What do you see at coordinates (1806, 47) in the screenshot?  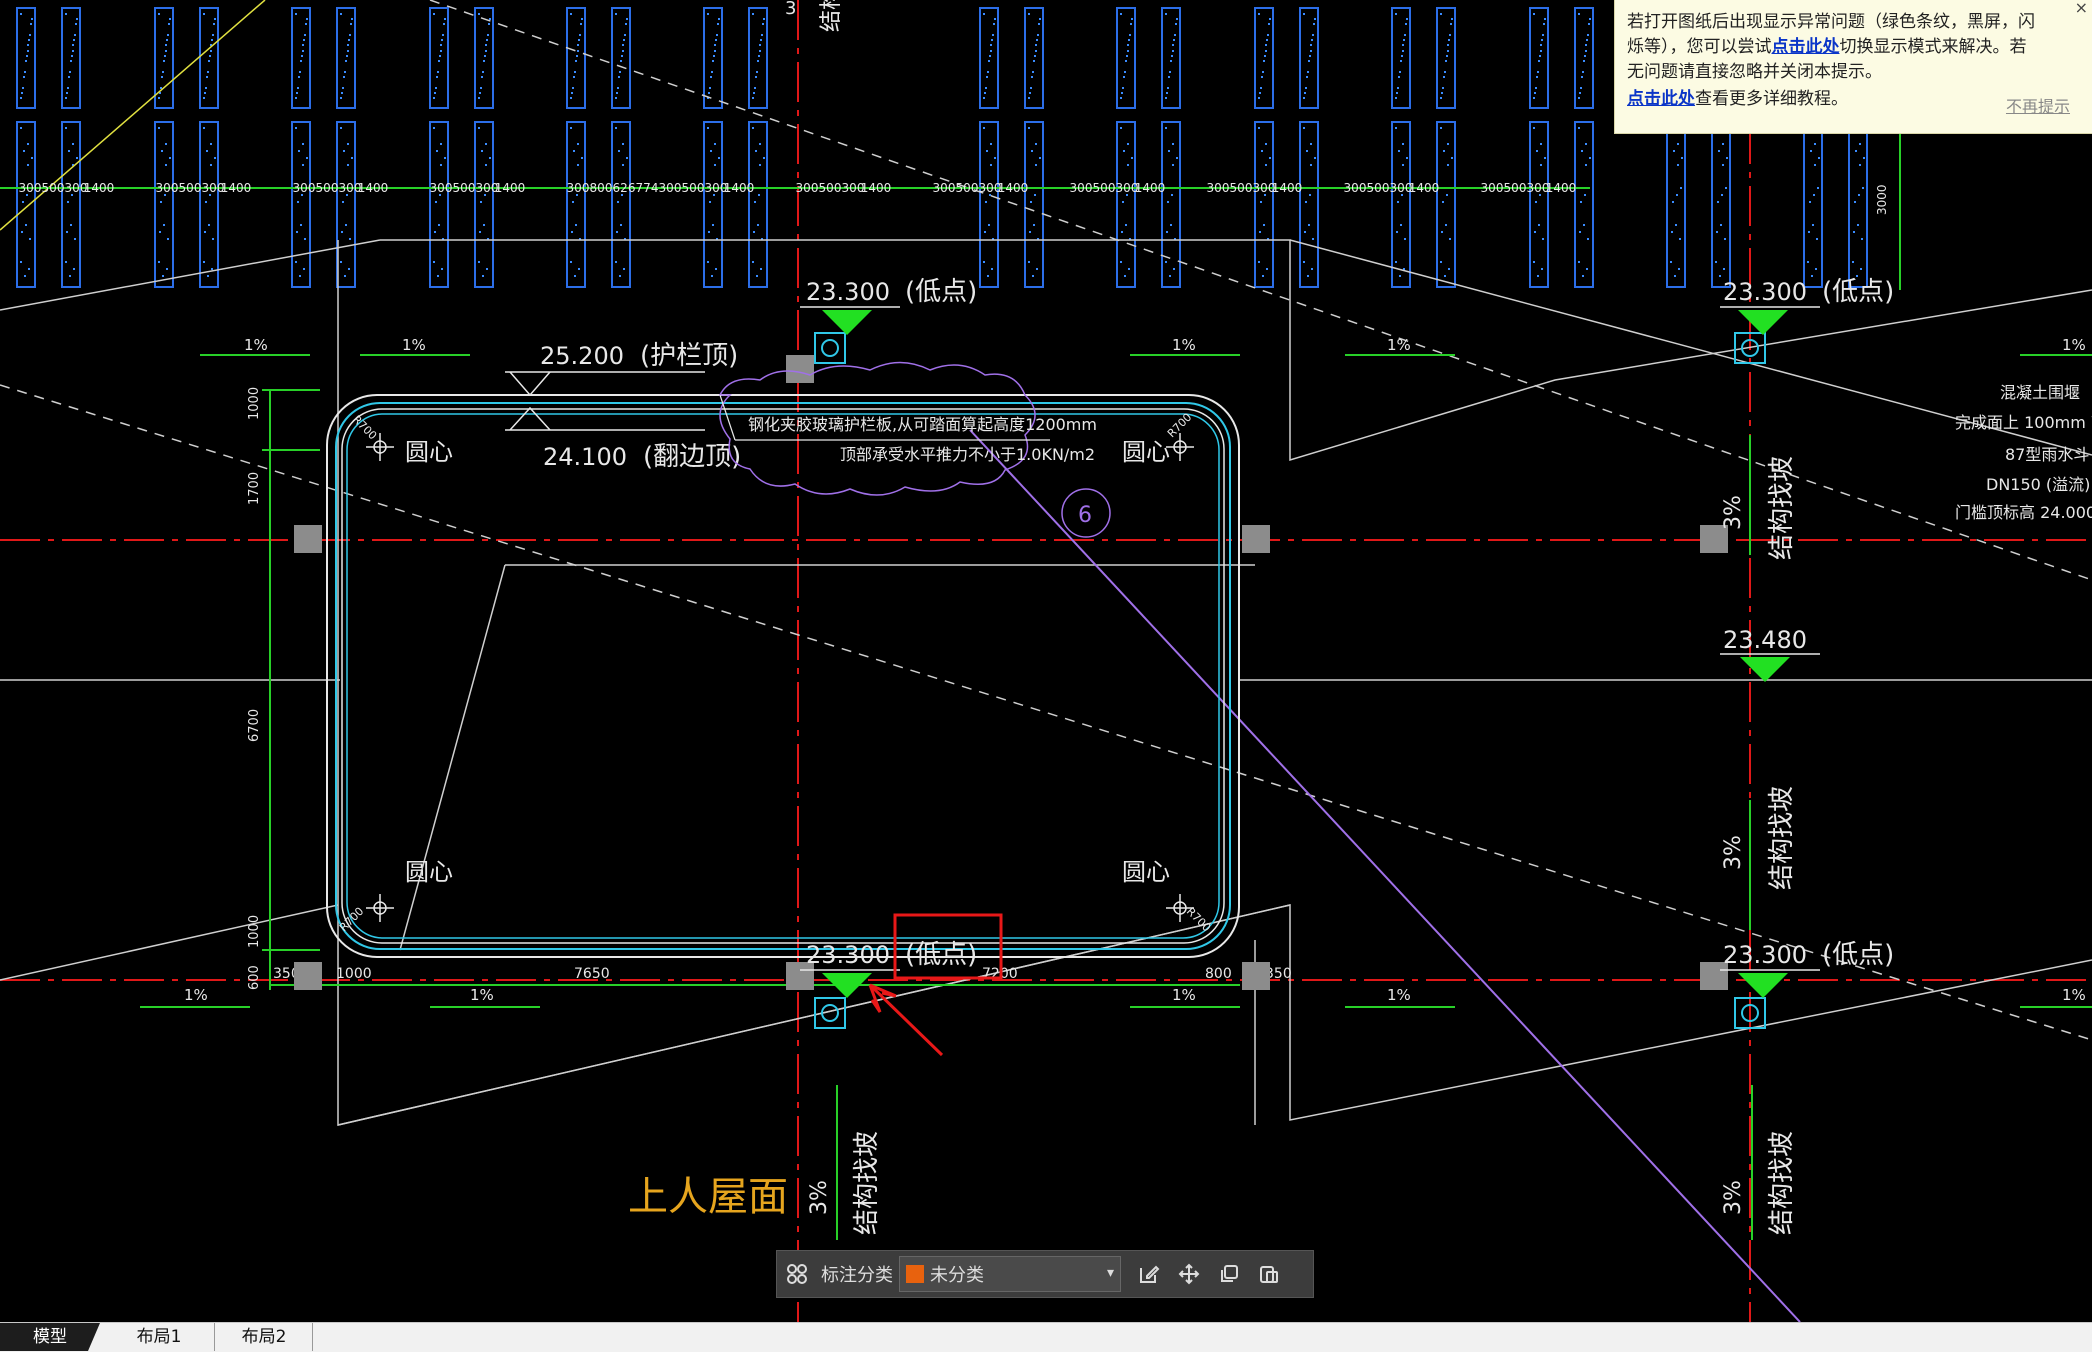 I see `switch-mode-link: 点击此处` at bounding box center [1806, 47].